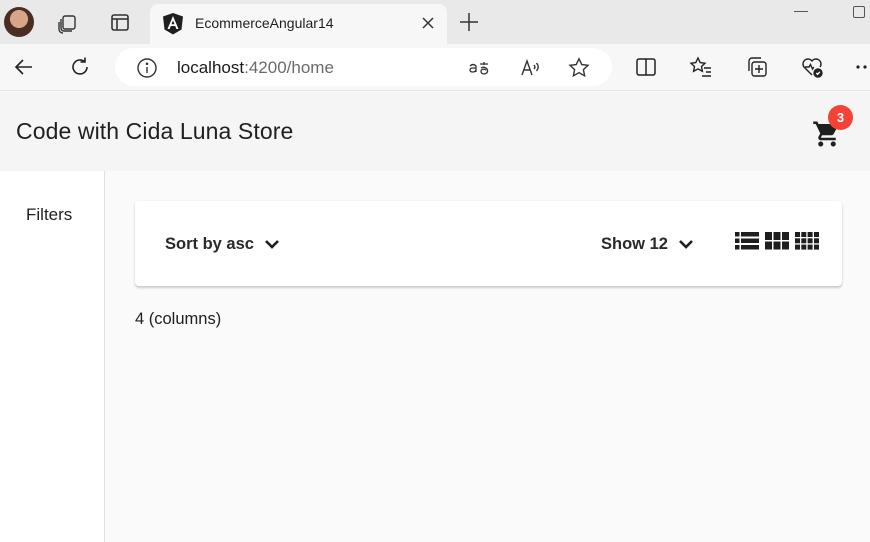 This screenshot has height=542, width=870. Describe the element at coordinates (147, 68) in the screenshot. I see `site-info-icon` at that location.